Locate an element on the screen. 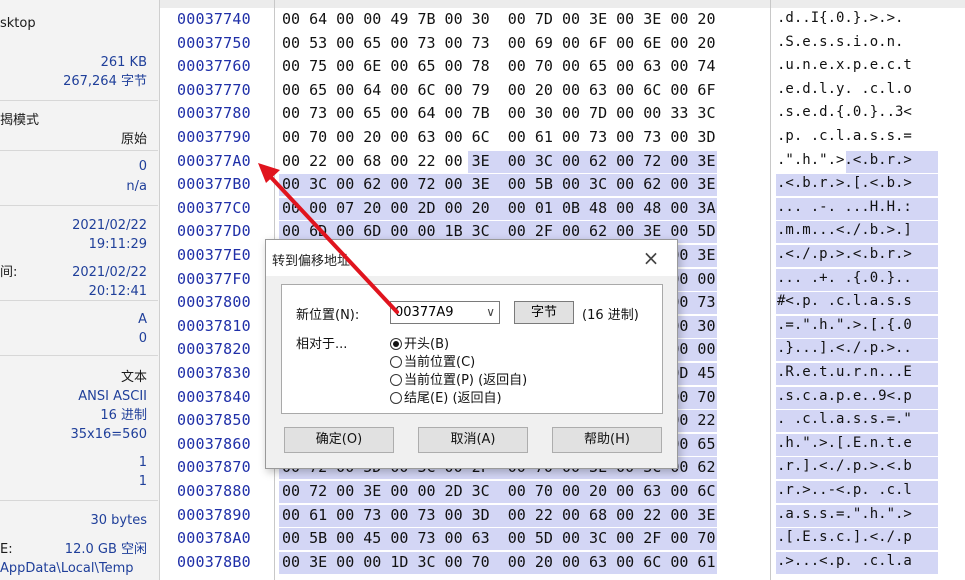  arrow-head is located at coordinates (269, 173).